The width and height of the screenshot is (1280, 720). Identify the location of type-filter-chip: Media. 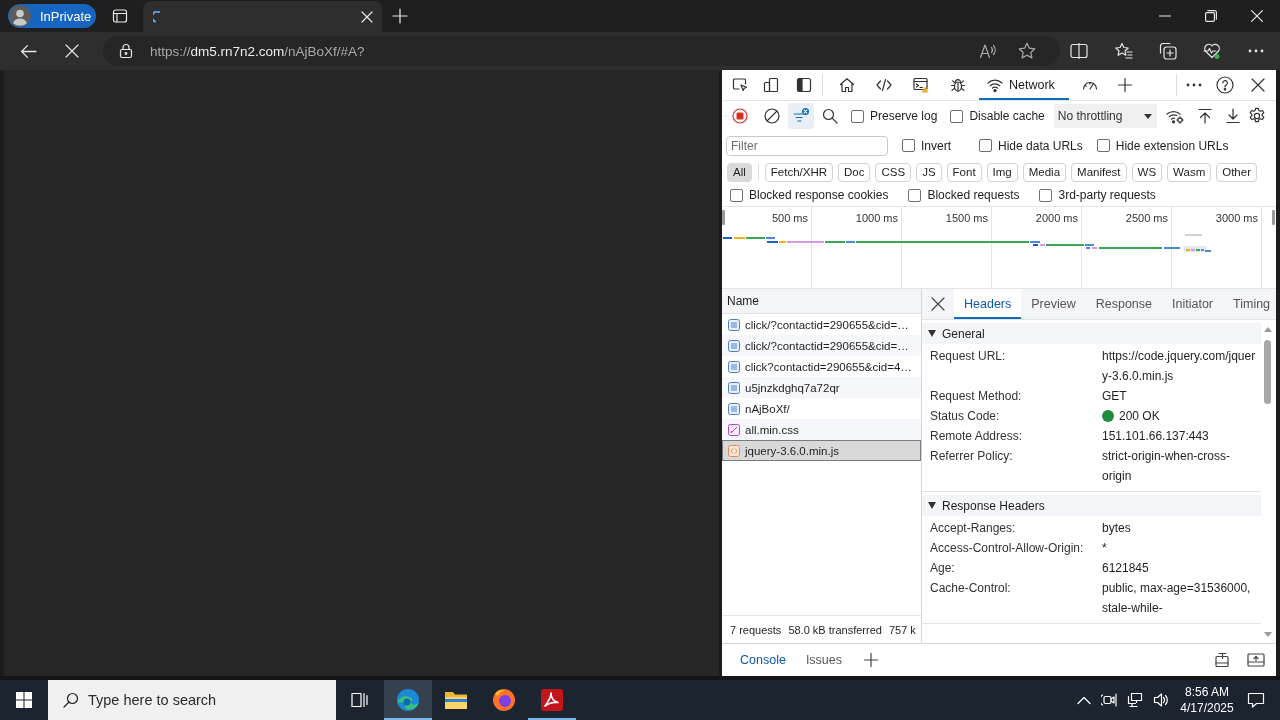
(1044, 172).